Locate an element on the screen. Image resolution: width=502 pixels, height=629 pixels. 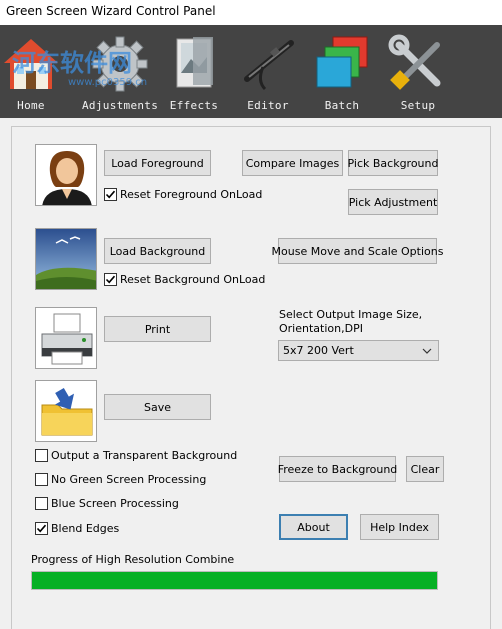
toolbar-editor: Editor is located at coordinates (268, 71).